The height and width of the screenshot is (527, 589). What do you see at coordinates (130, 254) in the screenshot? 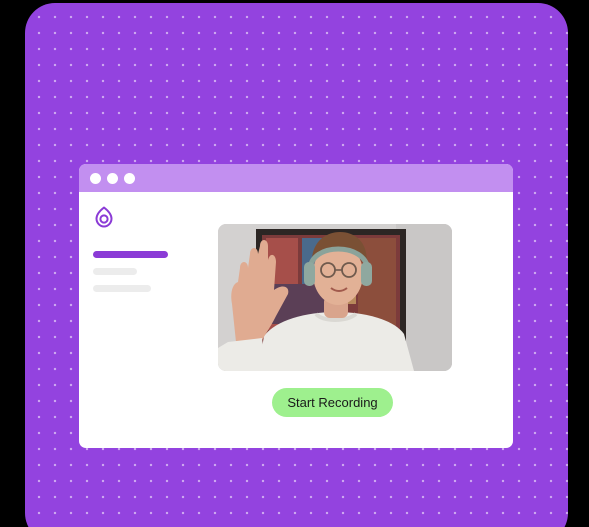
I see `sidebar-item-active` at bounding box center [130, 254].